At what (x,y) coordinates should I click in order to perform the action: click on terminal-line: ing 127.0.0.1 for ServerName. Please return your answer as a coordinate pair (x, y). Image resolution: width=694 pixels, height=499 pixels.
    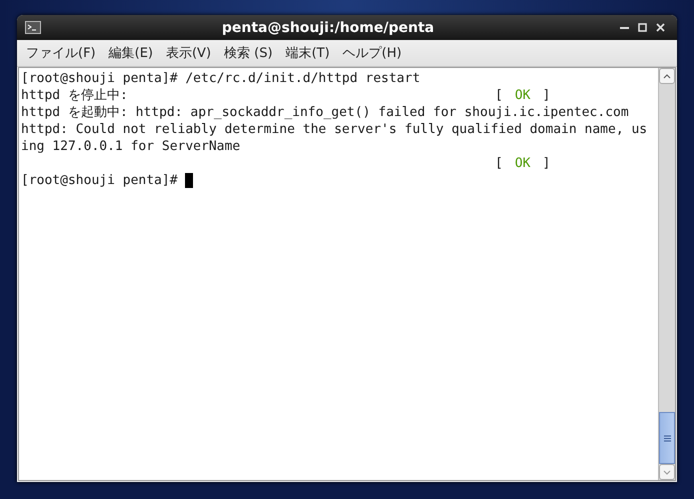
    Looking at the image, I should click on (130, 146).